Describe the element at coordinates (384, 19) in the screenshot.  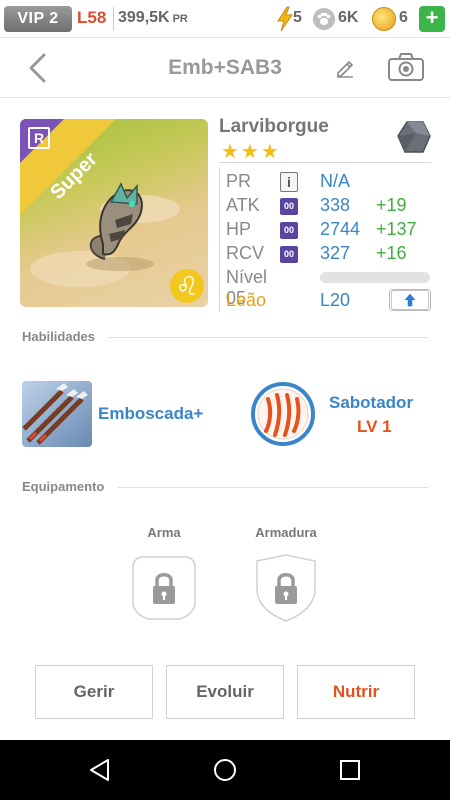
I see `coin-icon` at that location.